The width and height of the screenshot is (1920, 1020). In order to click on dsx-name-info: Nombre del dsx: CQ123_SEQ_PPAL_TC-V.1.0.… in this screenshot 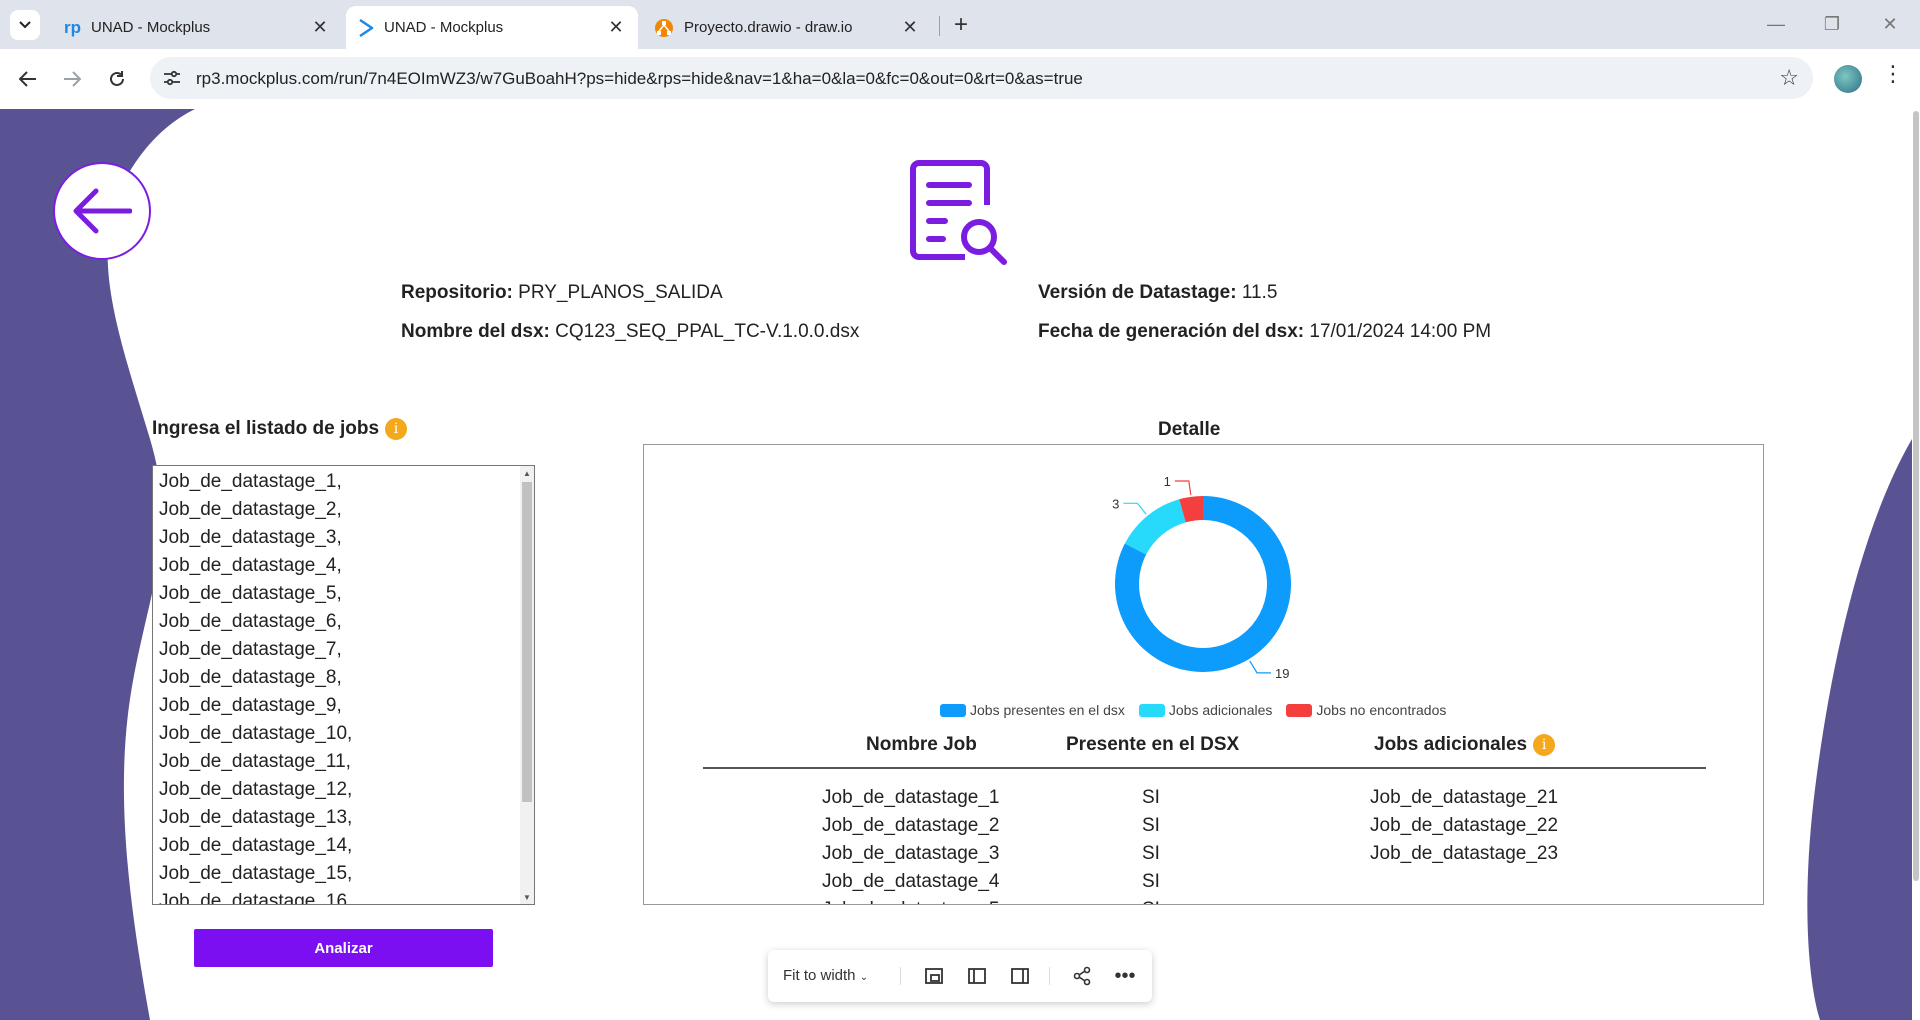, I will do `click(630, 332)`.